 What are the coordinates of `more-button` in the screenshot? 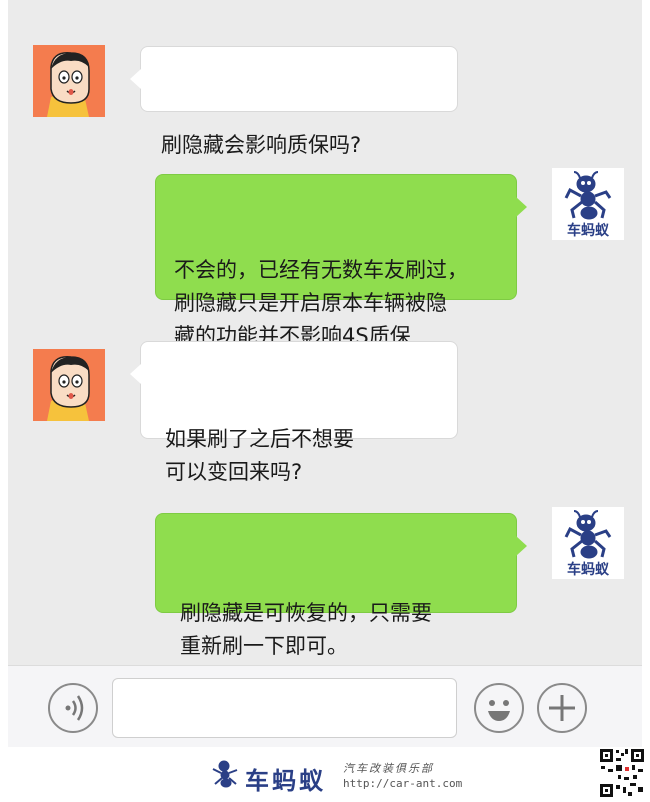 It's located at (562, 708).